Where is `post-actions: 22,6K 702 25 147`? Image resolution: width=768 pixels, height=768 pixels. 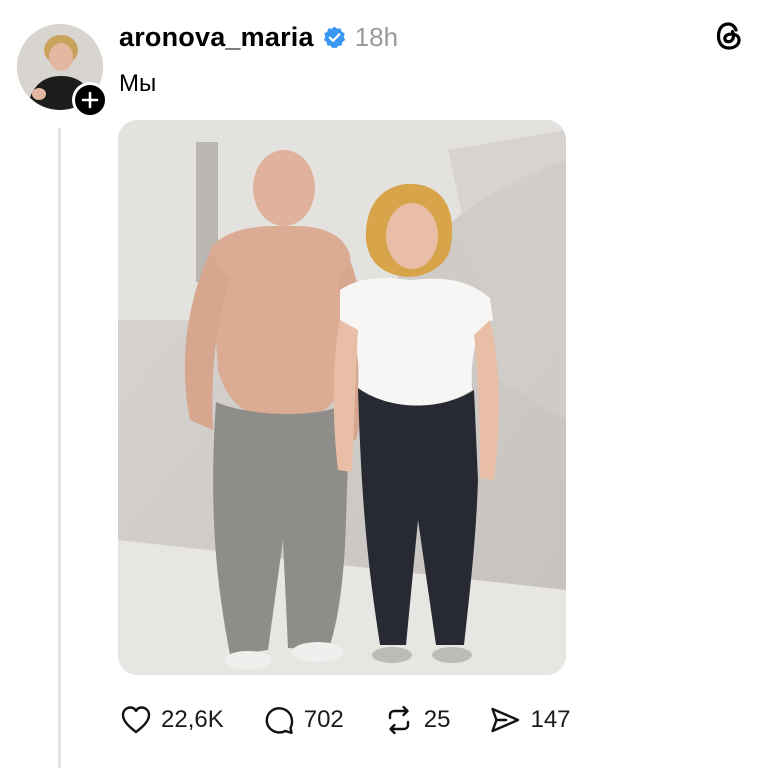
post-actions: 22,6K 702 25 147 is located at coordinates (364, 720).